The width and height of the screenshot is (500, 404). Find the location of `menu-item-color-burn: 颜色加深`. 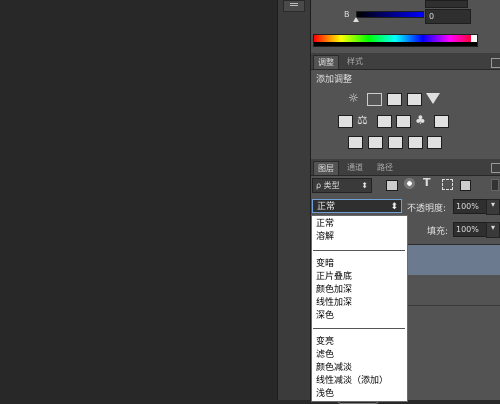

menu-item-color-burn: 颜色加深 is located at coordinates (334, 290).